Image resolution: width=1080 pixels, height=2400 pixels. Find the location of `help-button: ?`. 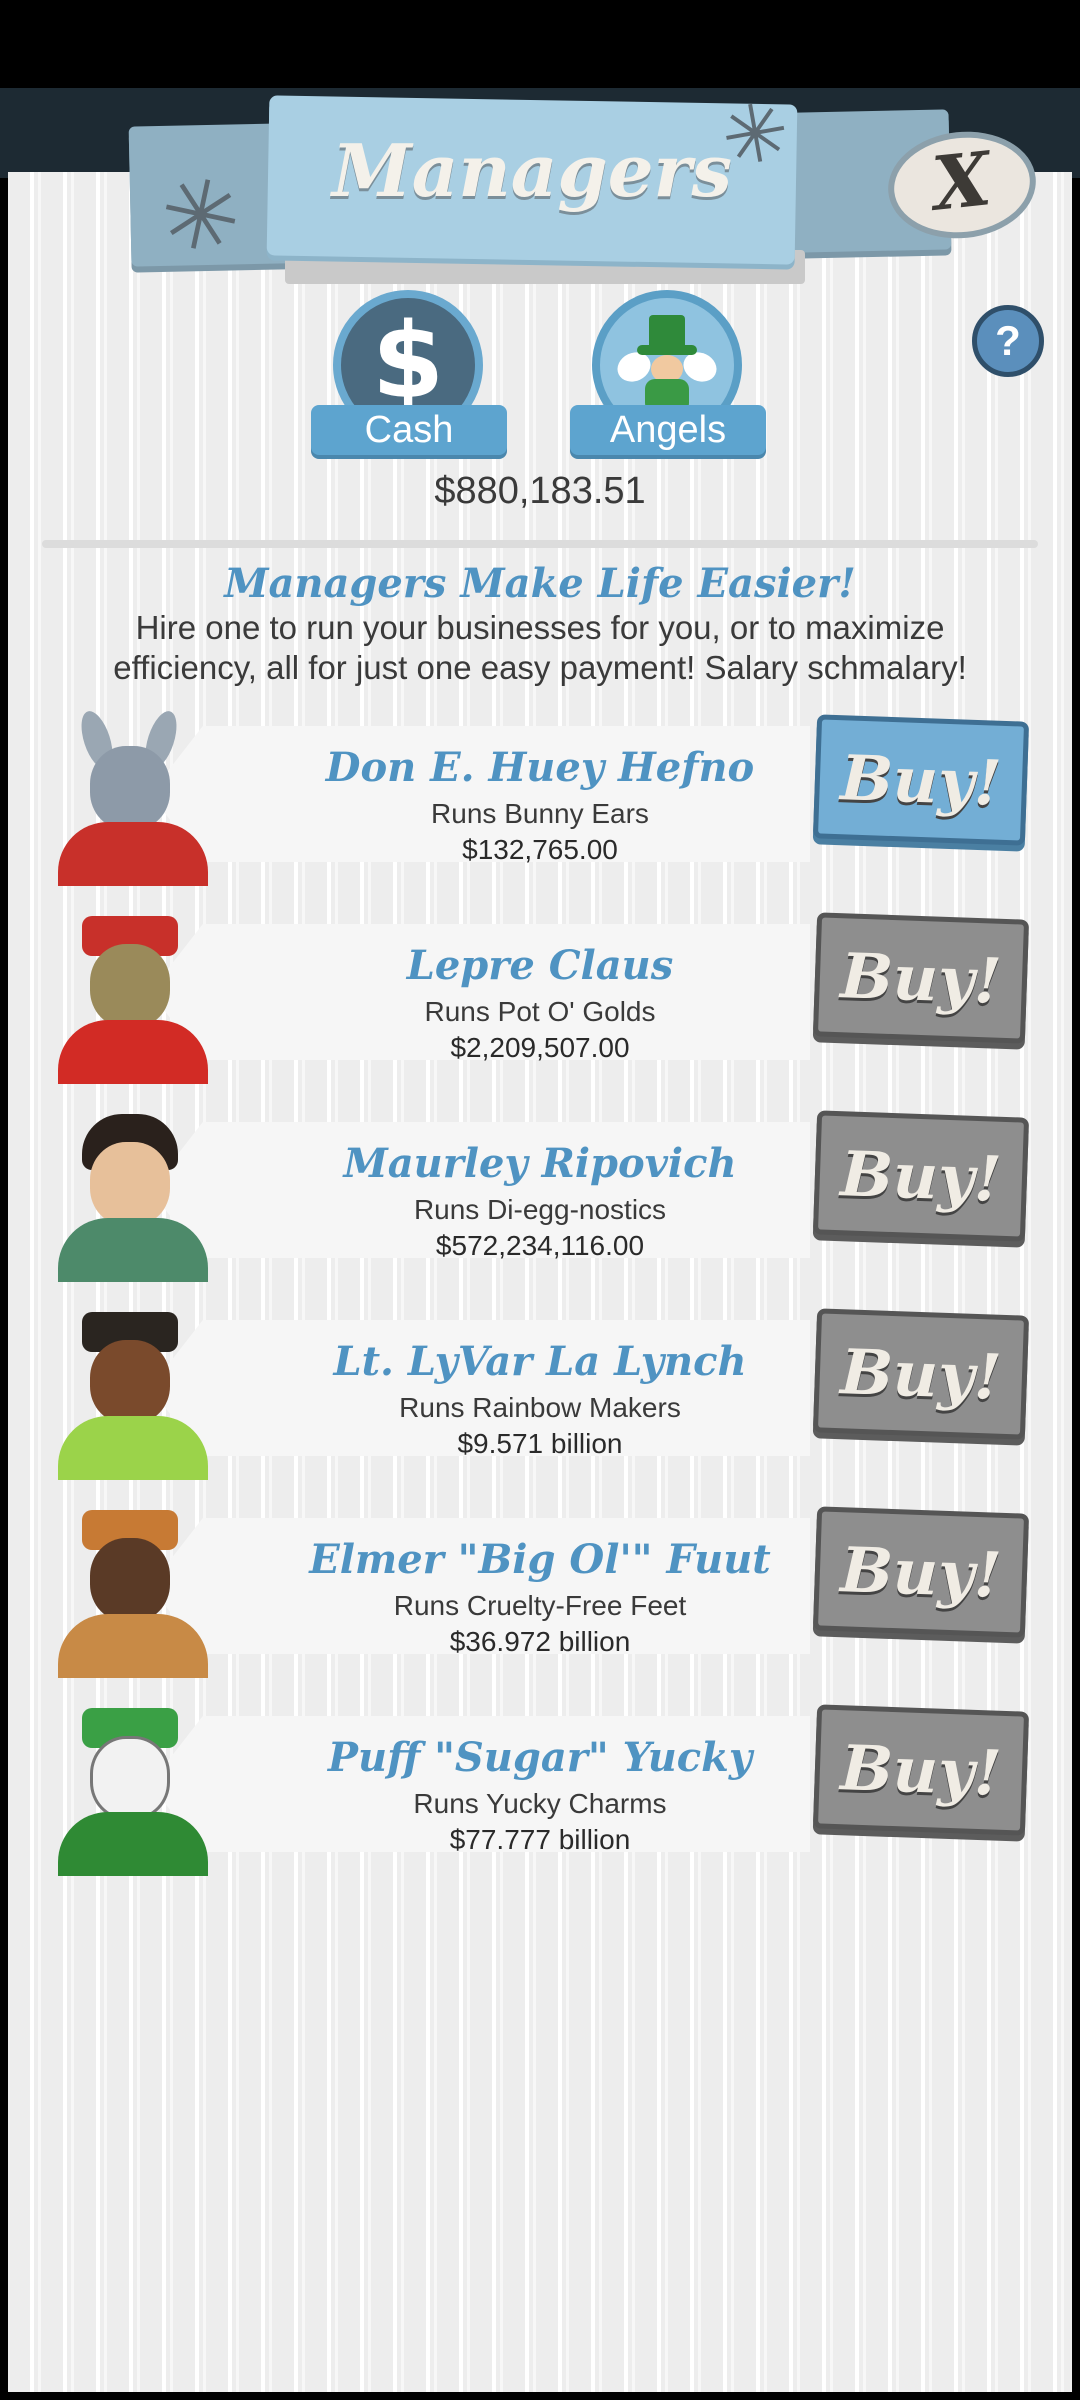

help-button: ? is located at coordinates (1008, 341).